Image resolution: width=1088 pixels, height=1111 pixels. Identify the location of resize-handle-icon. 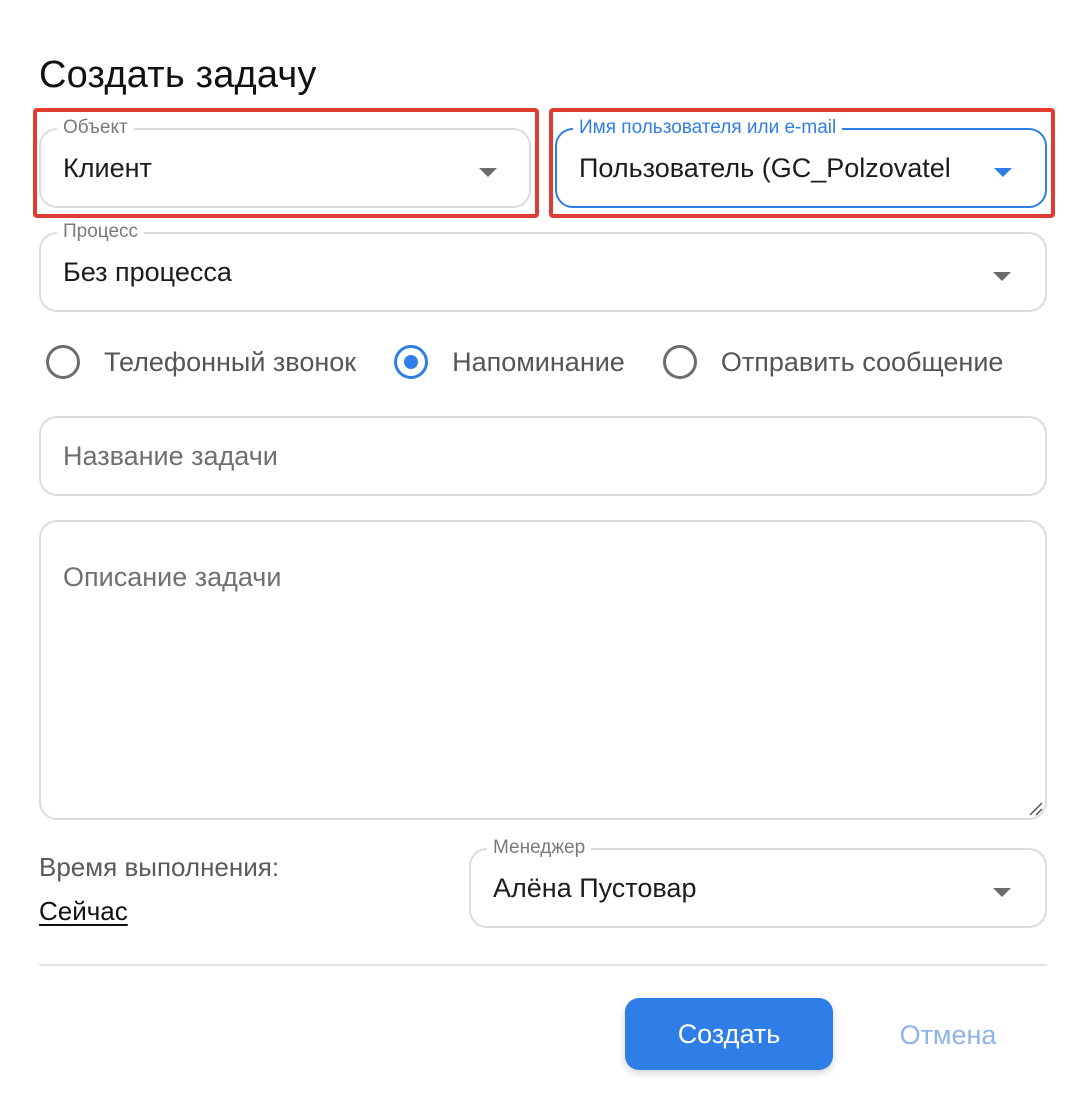
(1035, 808).